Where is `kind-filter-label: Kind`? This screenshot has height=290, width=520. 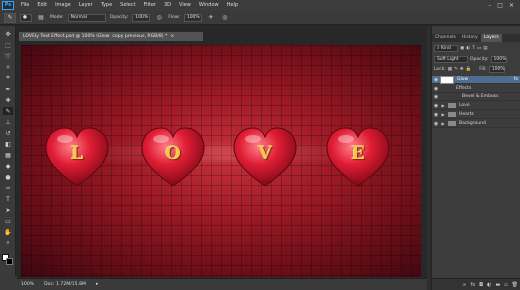 kind-filter-label: Kind is located at coordinates (445, 48).